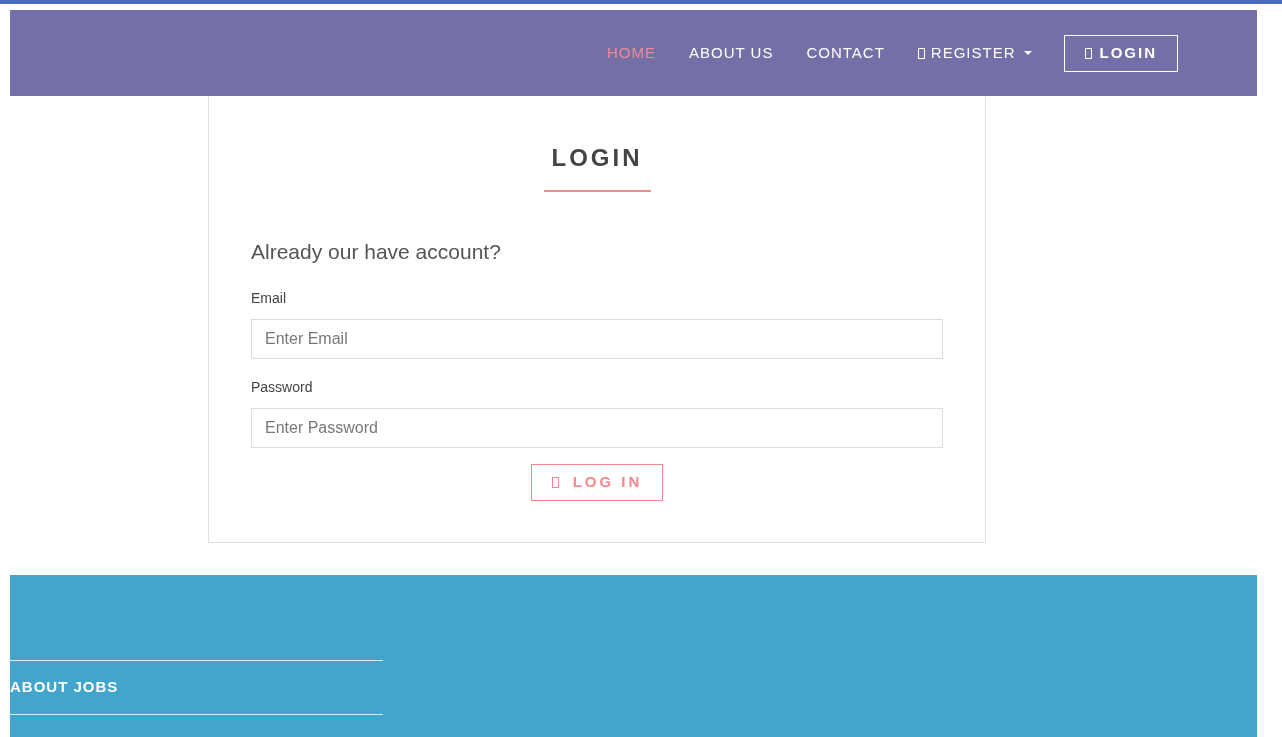 This screenshot has height=737, width=1282. I want to click on caret-icon, so click(1027, 53).